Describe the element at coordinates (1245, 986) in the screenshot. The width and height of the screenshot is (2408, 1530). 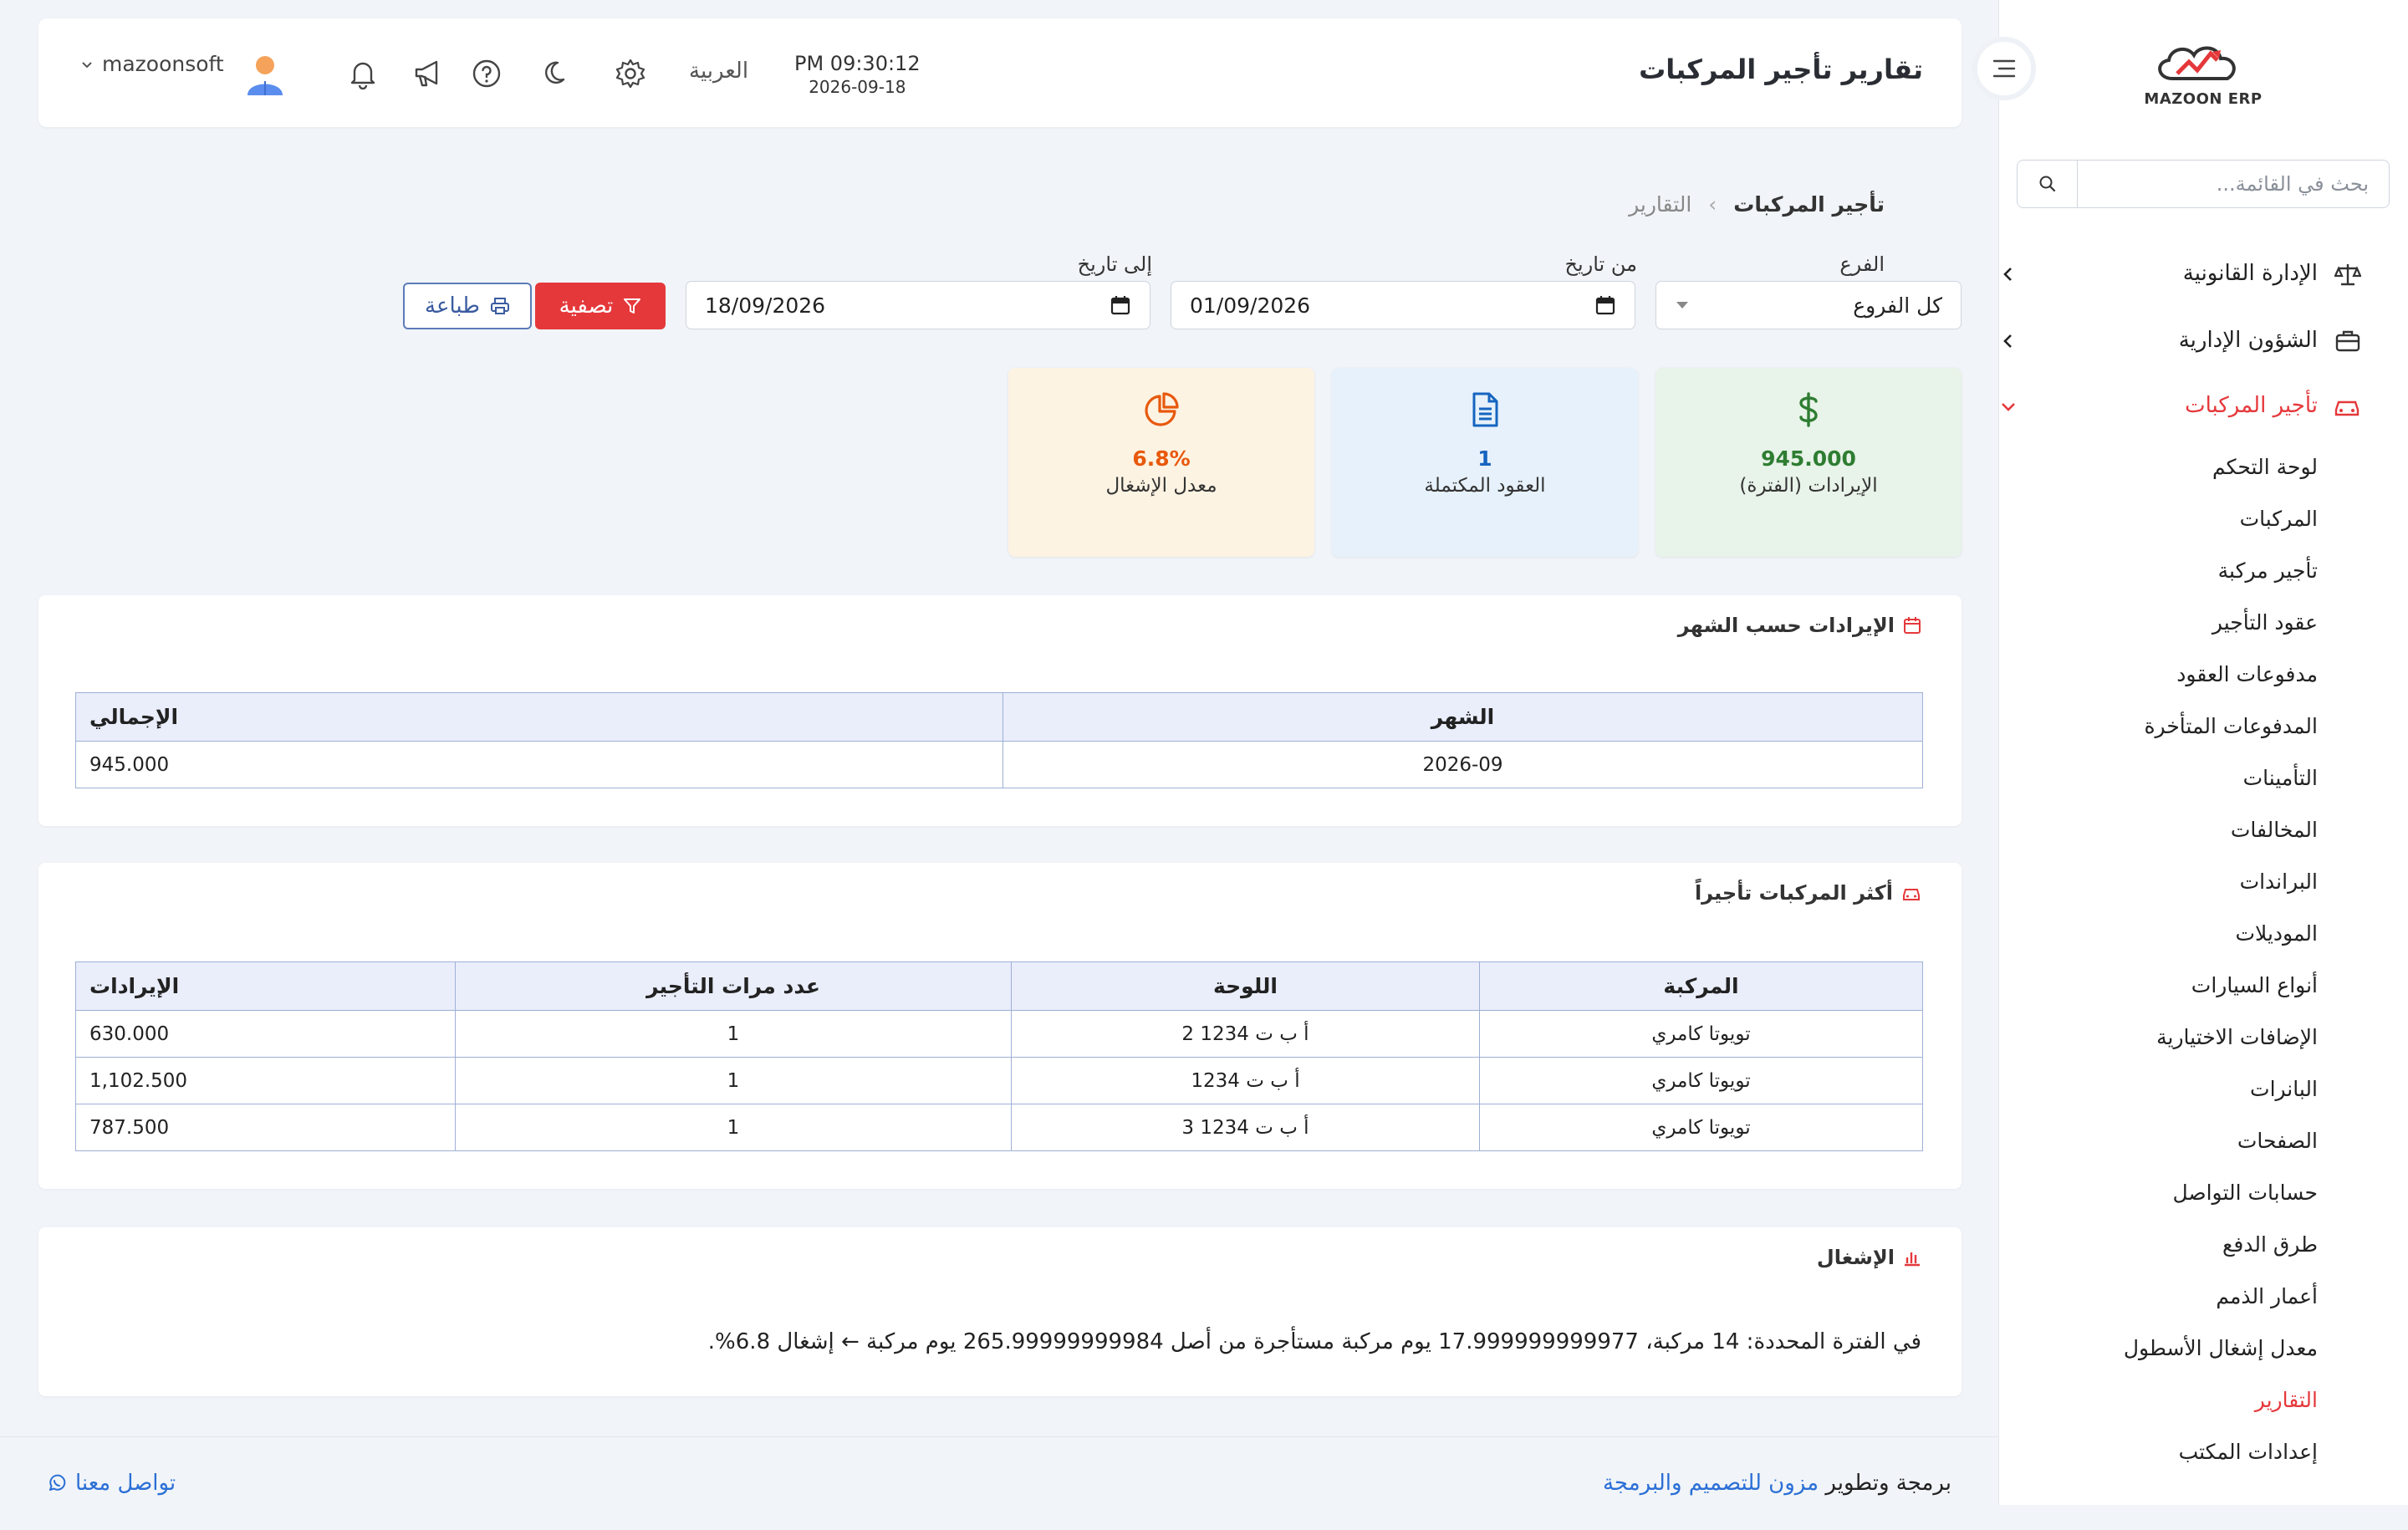
I see `column-header-plate: اللوحة` at that location.